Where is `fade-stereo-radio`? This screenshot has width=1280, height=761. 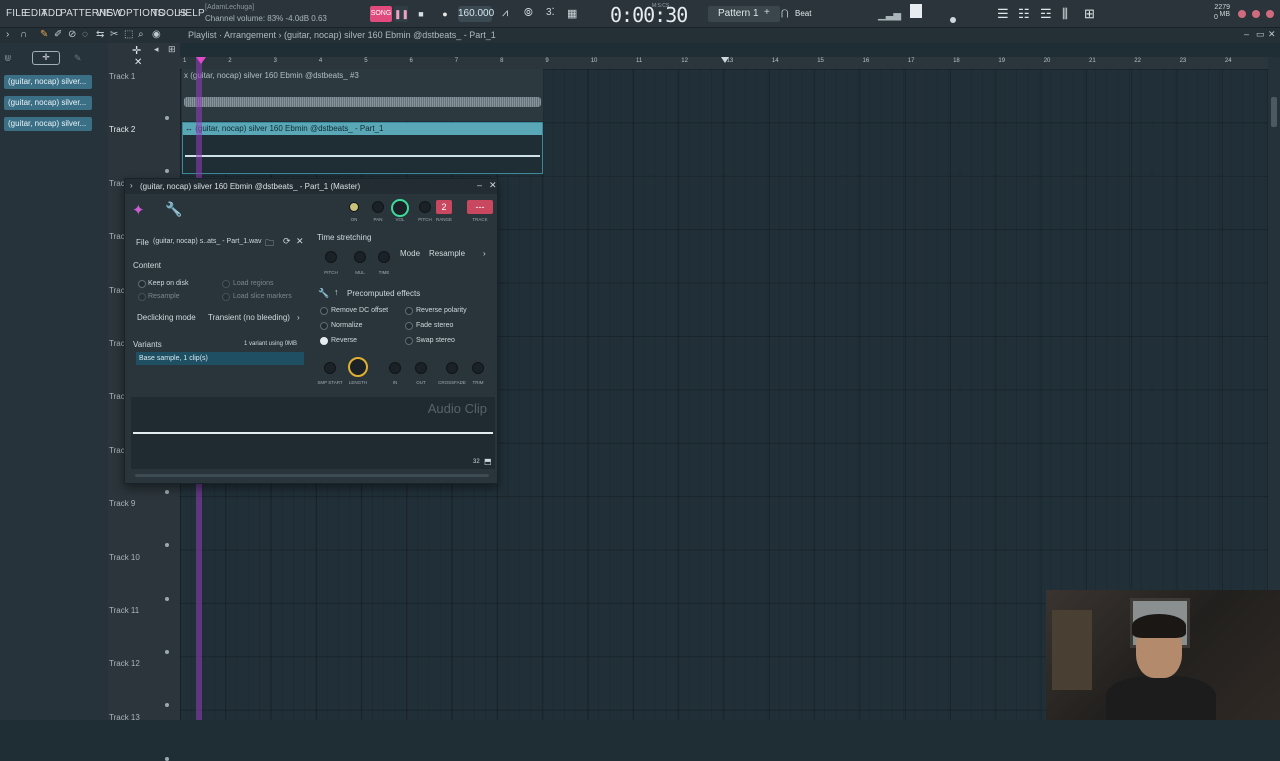 fade-stereo-radio is located at coordinates (409, 326).